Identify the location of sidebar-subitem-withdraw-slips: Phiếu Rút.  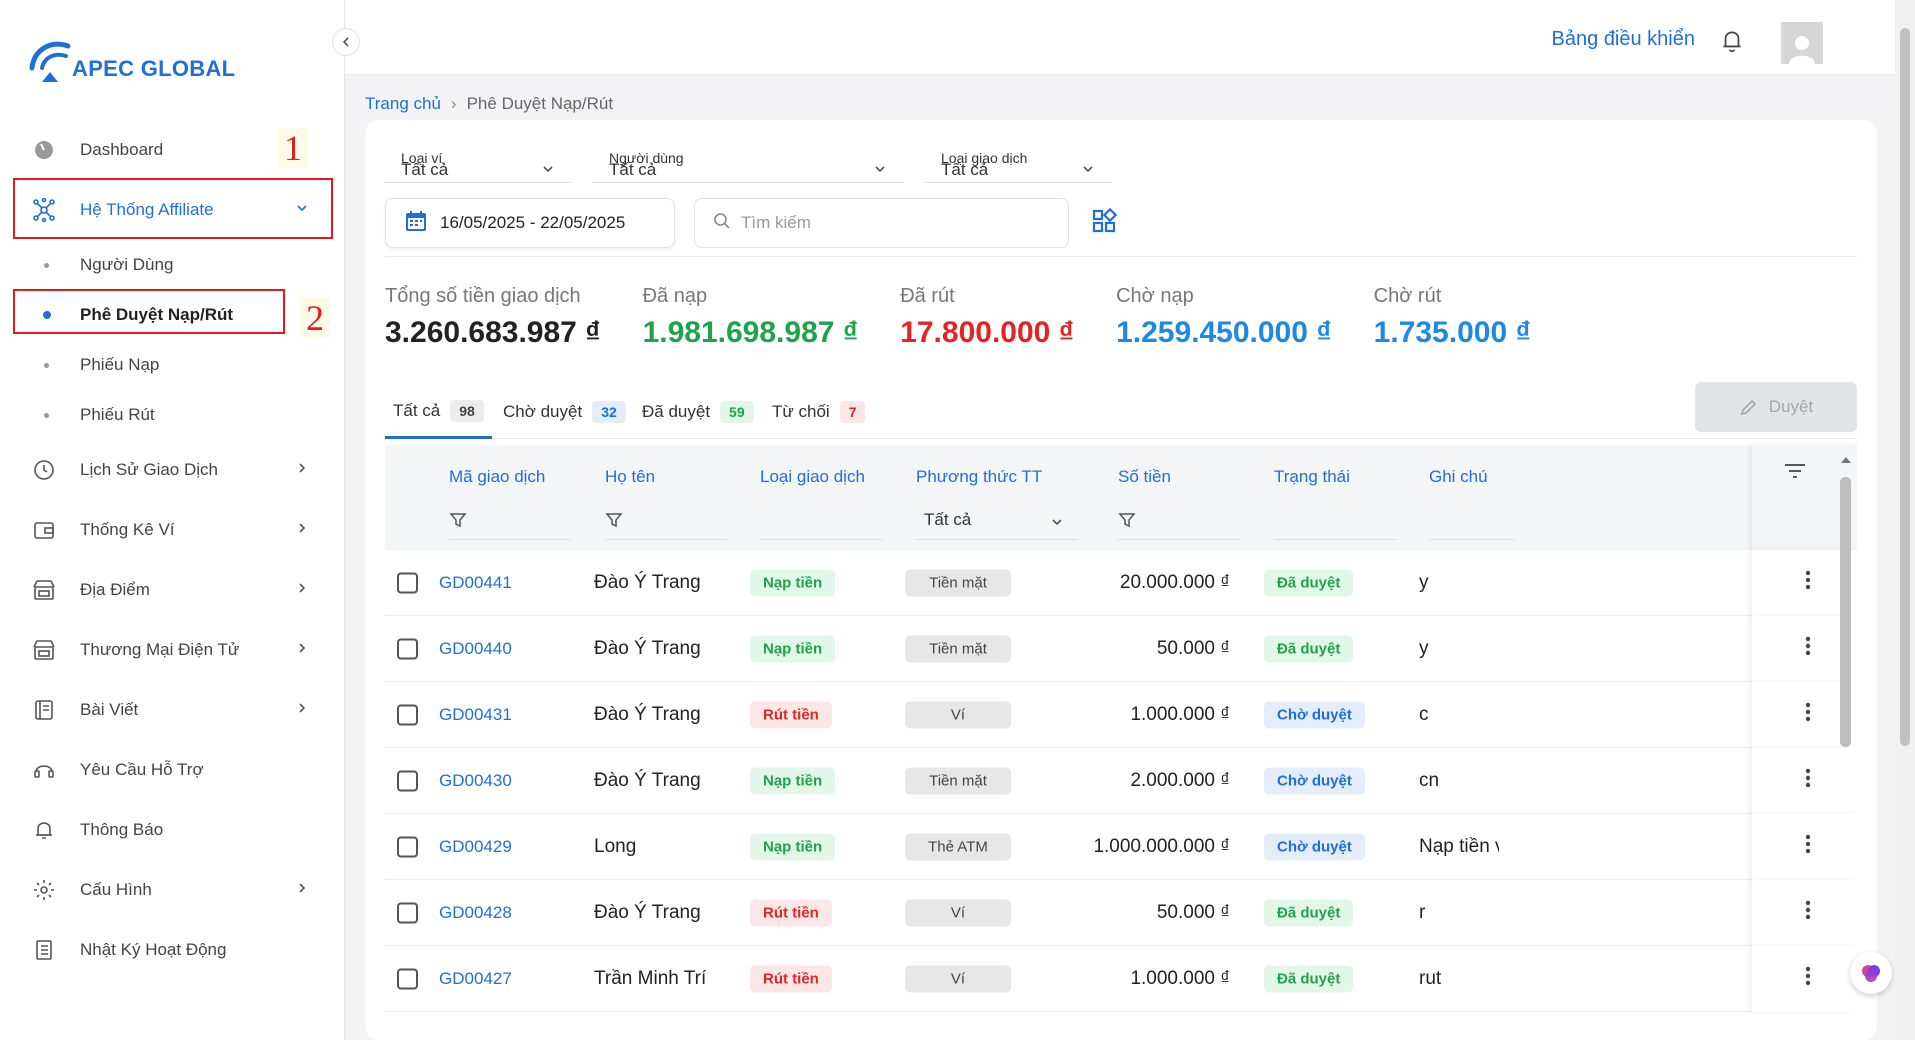
(172, 415).